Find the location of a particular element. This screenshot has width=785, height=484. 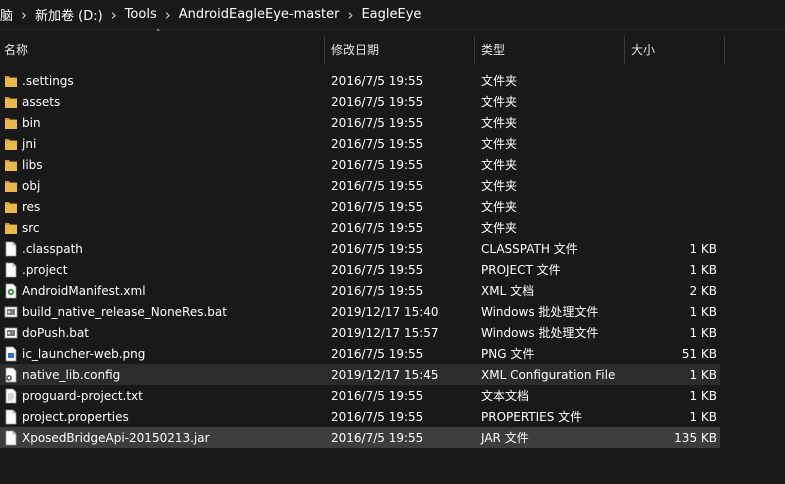

file-row: libs 2016/7/5 19:55 文件夹 is located at coordinates (360, 164).